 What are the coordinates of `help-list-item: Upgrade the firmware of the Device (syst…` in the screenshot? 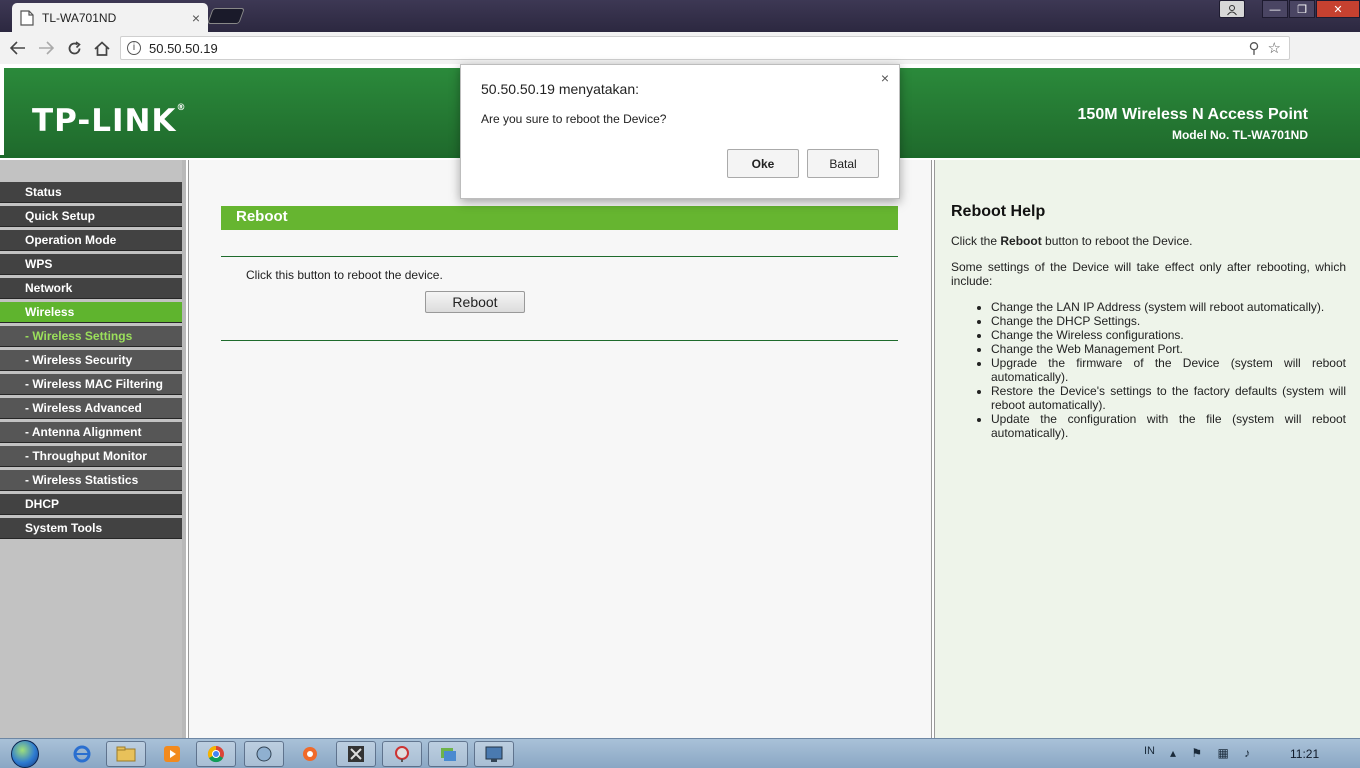 It's located at (1168, 370).